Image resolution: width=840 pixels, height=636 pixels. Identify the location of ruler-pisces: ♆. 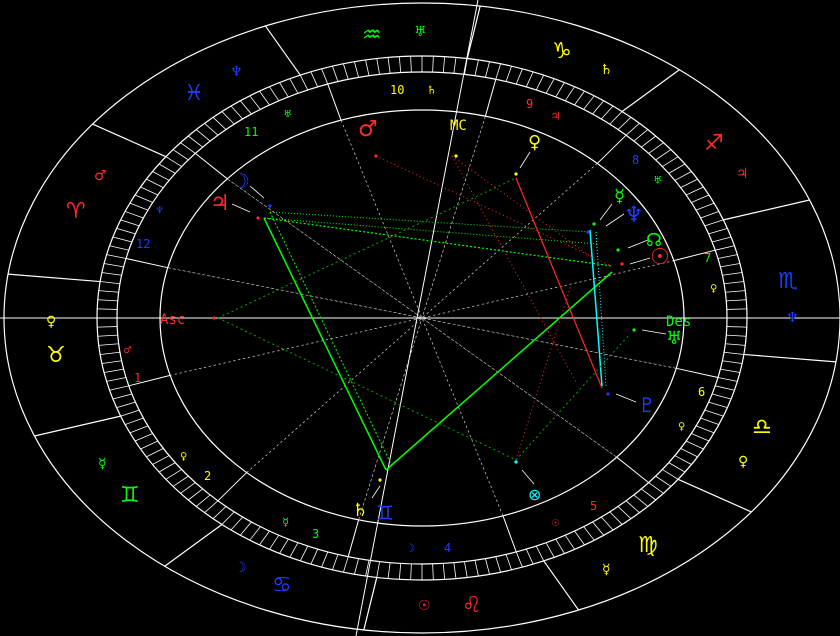
(236, 72).